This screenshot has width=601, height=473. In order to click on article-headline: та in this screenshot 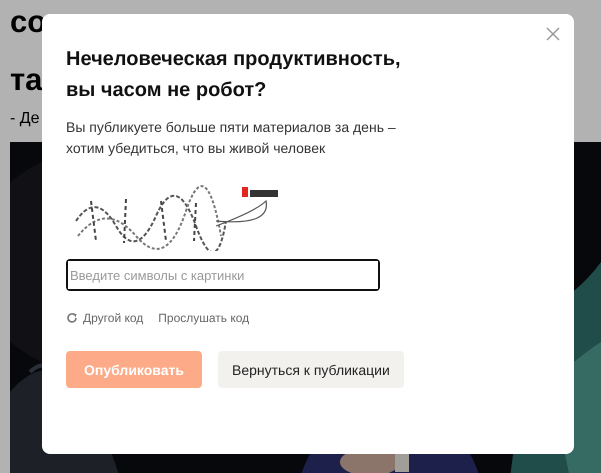, I will do `click(26, 80)`.